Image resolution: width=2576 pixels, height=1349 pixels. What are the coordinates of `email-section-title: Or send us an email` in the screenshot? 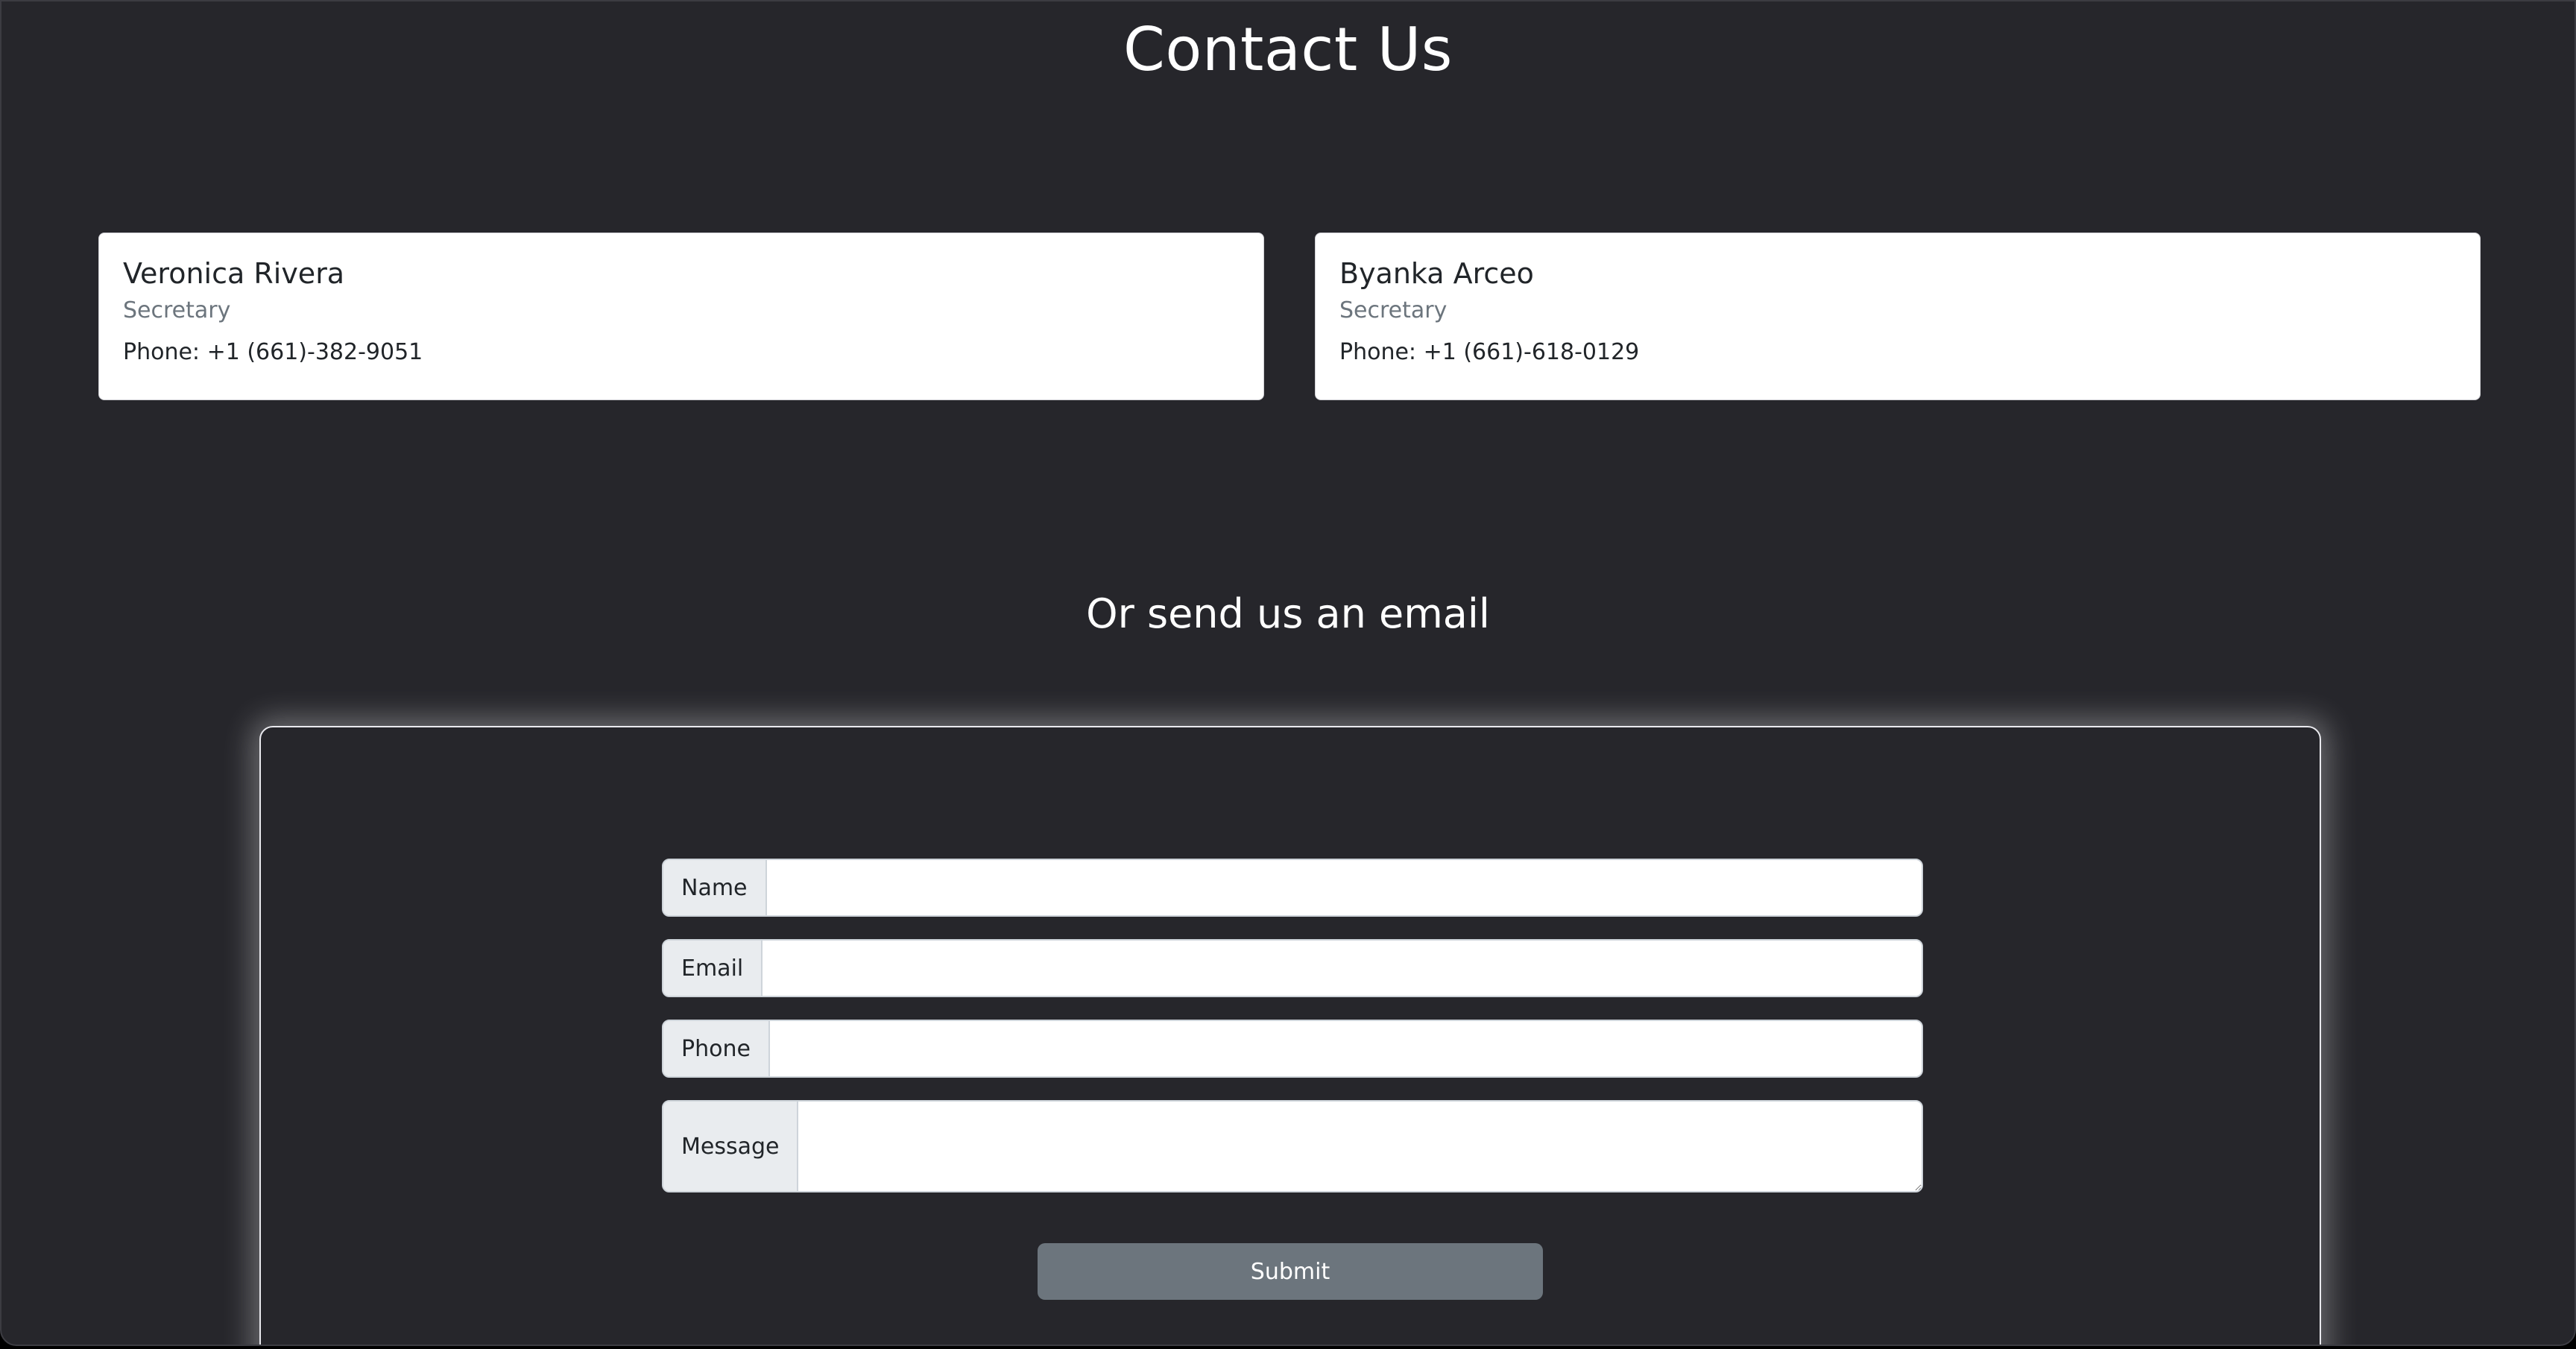 It's located at (1288, 613).